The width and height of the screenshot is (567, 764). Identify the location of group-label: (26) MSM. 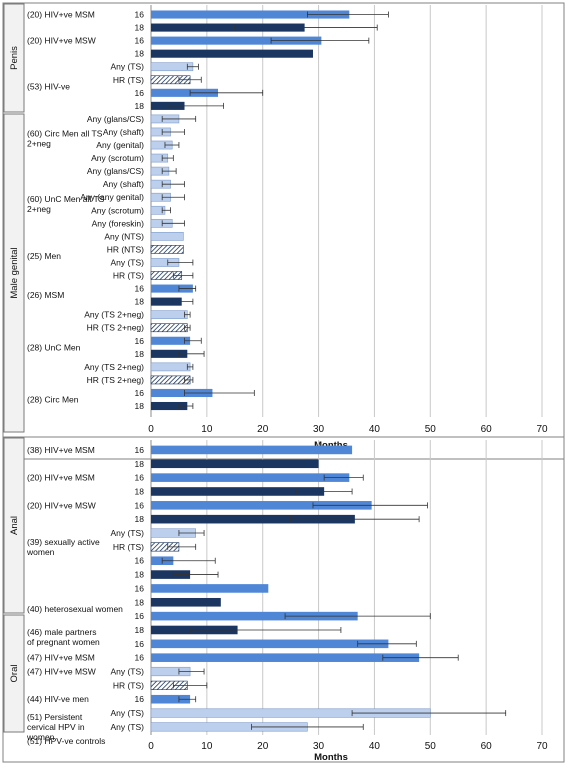
(45, 295).